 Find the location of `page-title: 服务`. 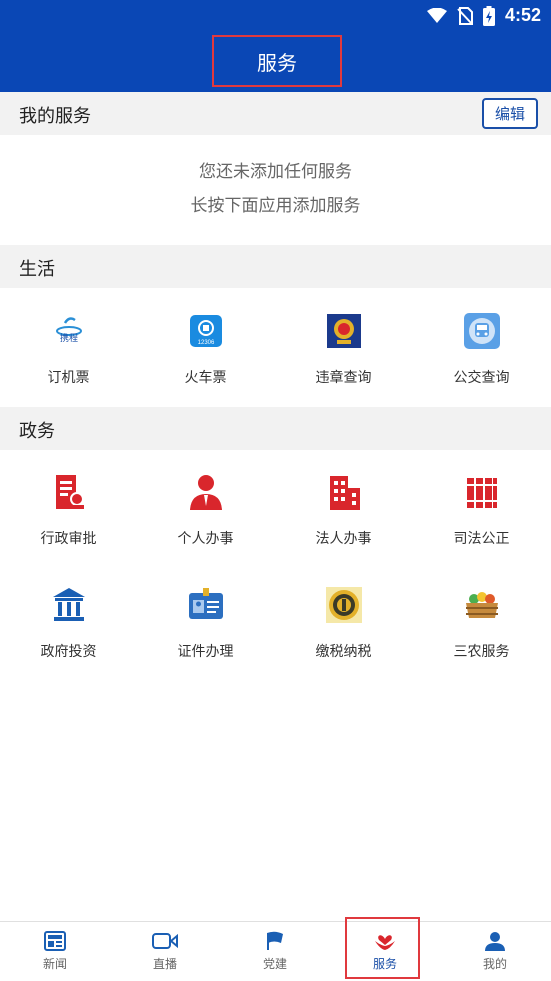

page-title: 服务 is located at coordinates (277, 61).